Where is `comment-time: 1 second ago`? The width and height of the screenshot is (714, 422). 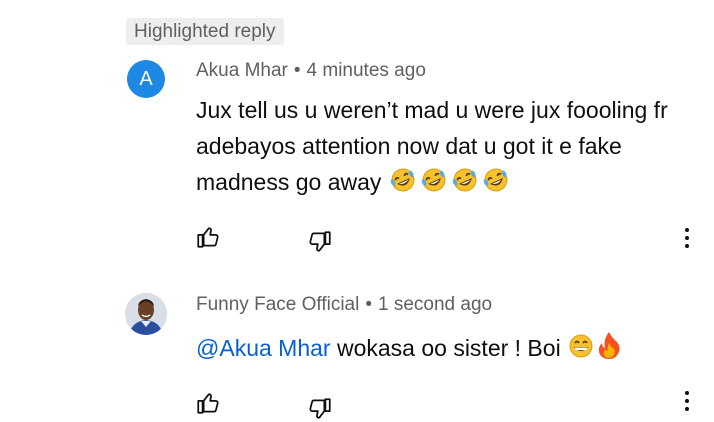
comment-time: 1 second ago is located at coordinates (435, 304).